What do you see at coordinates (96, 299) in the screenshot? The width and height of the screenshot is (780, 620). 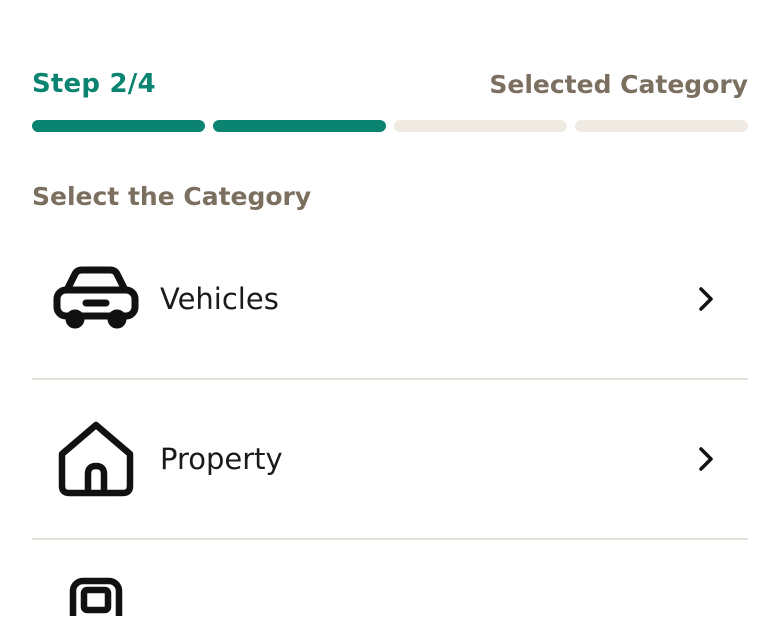 I see `car-icon` at bounding box center [96, 299].